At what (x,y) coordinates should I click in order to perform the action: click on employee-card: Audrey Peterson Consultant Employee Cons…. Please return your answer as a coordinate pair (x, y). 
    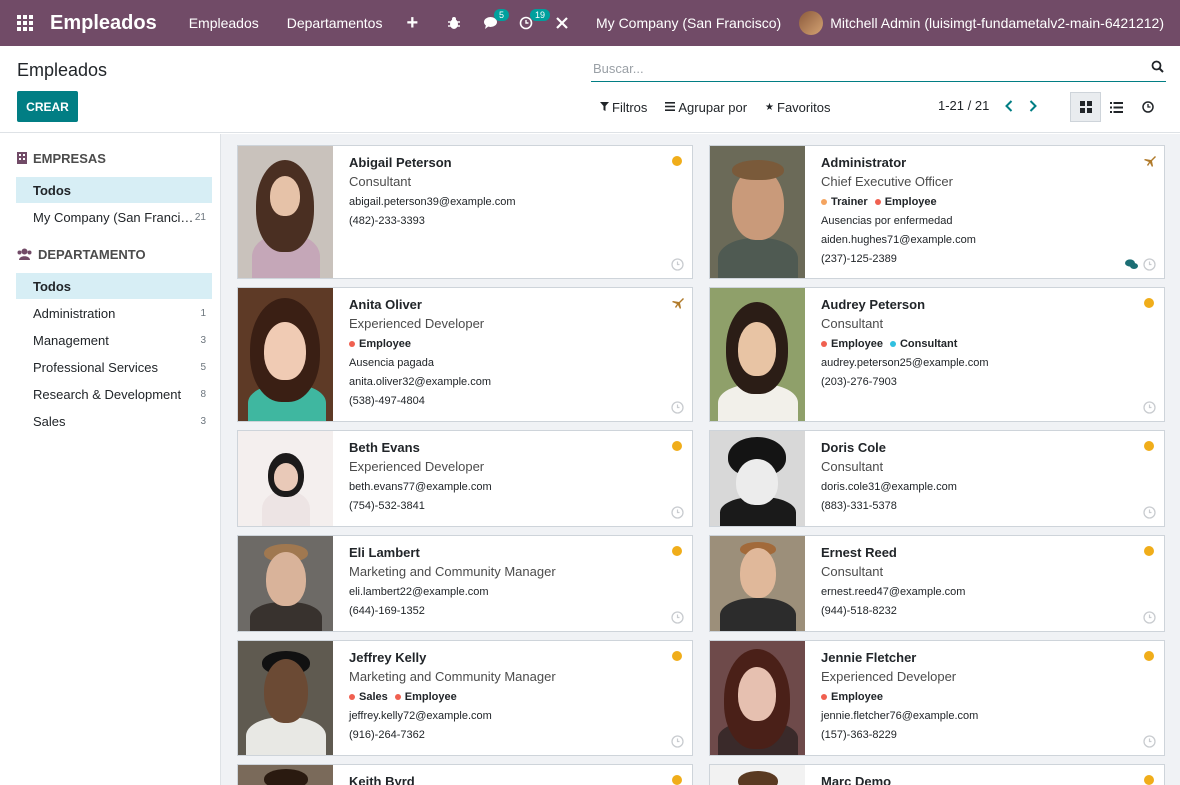
    Looking at the image, I should click on (937, 354).